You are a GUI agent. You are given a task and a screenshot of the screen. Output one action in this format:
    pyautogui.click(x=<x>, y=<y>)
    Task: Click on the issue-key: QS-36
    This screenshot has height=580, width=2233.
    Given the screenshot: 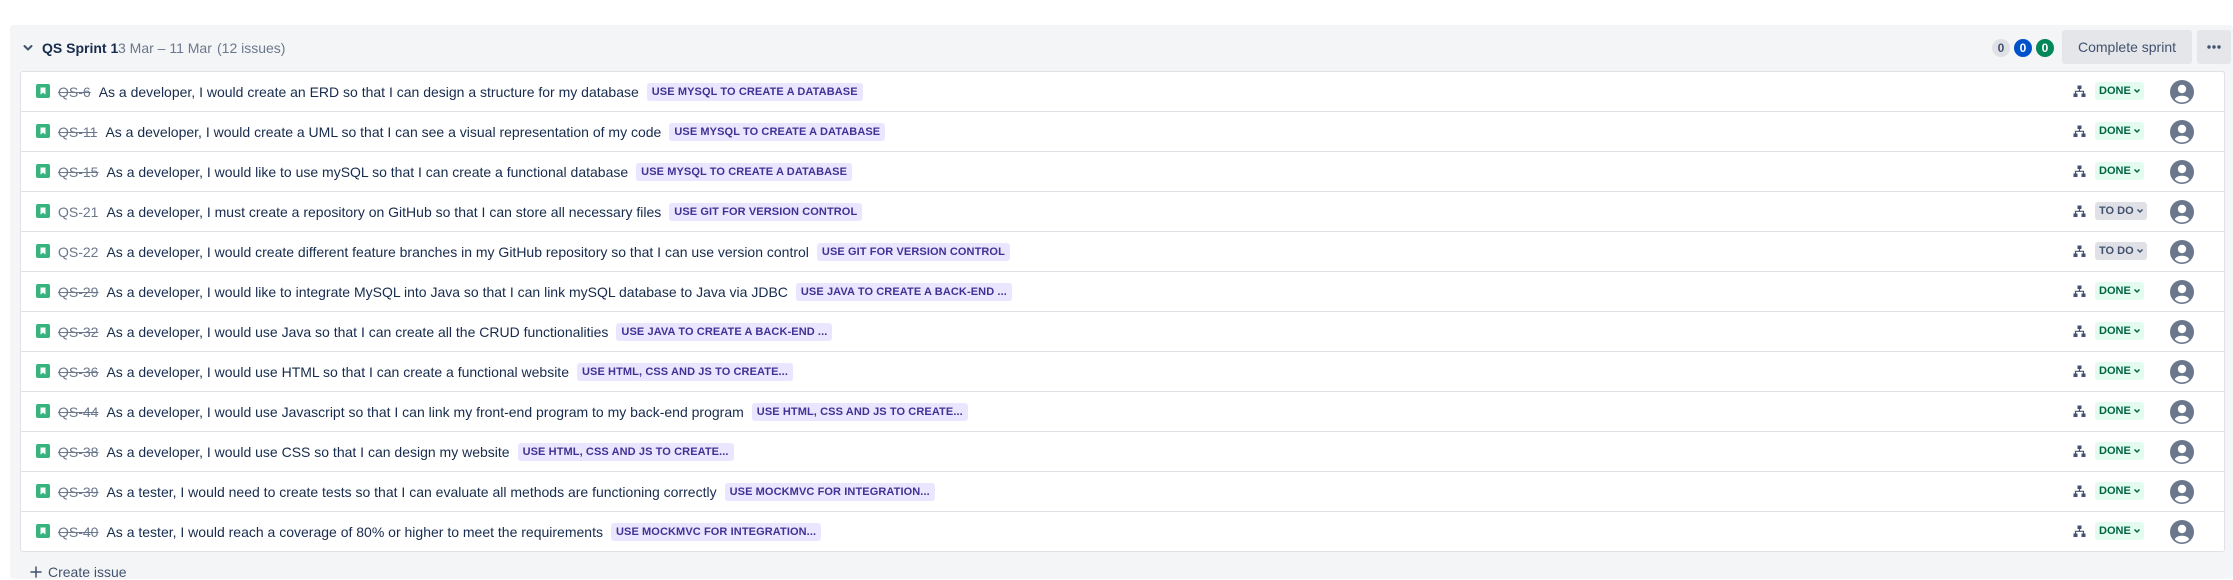 What is the action you would take?
    pyautogui.click(x=78, y=372)
    